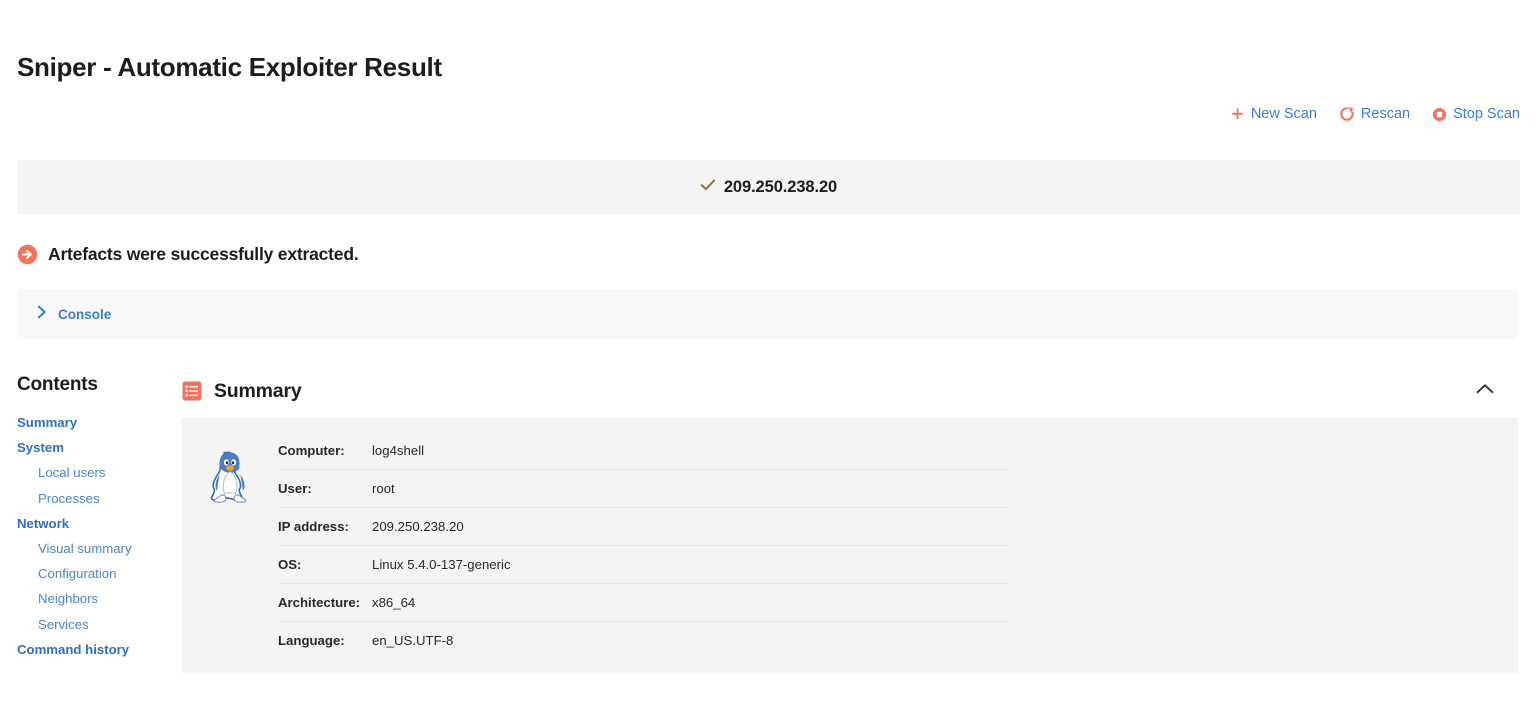 This screenshot has height=711, width=1536. Describe the element at coordinates (643, 641) in the screenshot. I see `table-row: Language: en_US.UTF-8` at that location.